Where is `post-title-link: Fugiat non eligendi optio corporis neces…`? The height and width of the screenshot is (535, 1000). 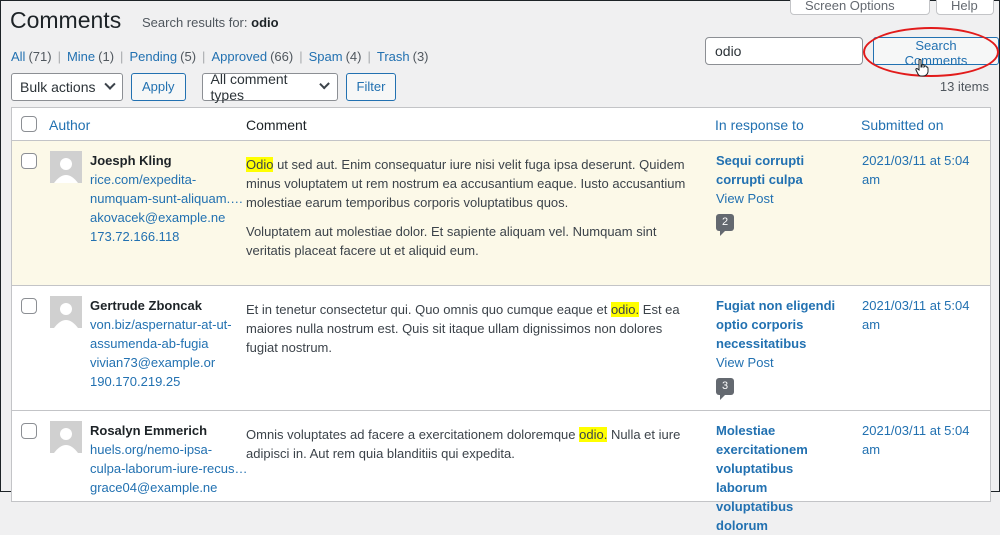 post-title-link: Fugiat non eligendi optio corporis neces… is located at coordinates (781, 324).